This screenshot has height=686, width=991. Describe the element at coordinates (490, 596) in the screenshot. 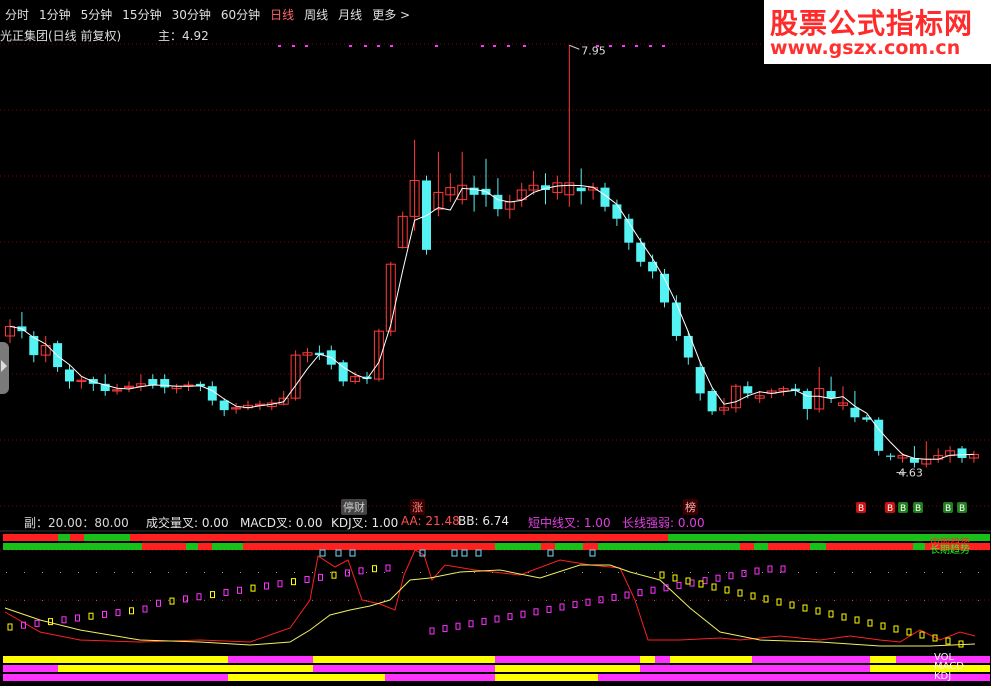

I see `oscillator-red-line` at that location.